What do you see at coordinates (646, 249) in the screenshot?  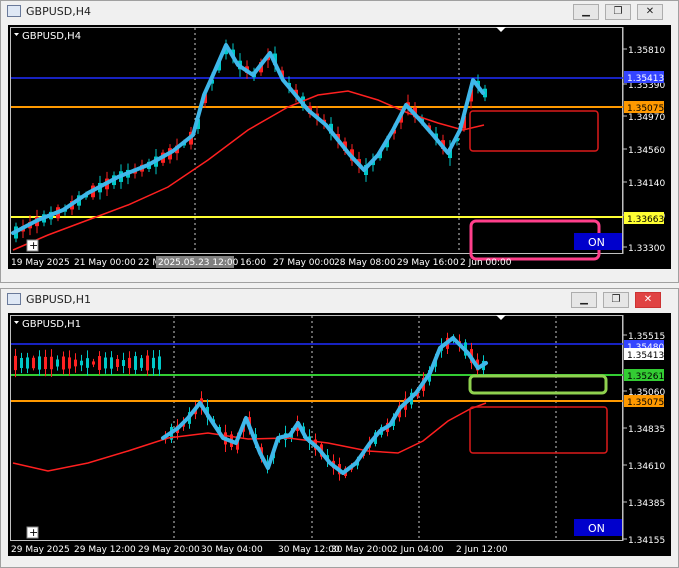 I see `price-tick-label: 1.33300` at bounding box center [646, 249].